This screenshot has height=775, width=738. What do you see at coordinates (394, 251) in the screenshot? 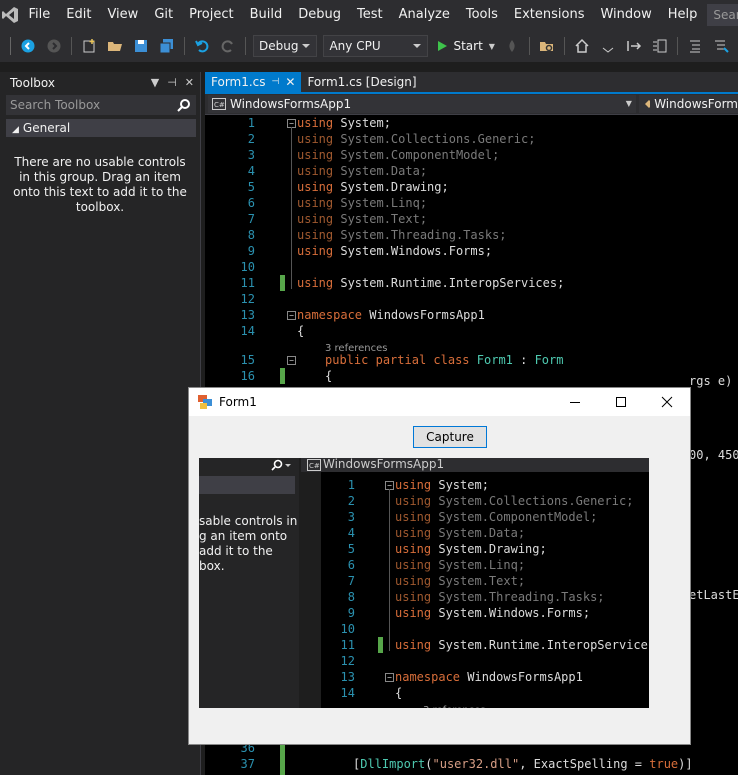
I see `code-line: using System.Windows.Forms;` at bounding box center [394, 251].